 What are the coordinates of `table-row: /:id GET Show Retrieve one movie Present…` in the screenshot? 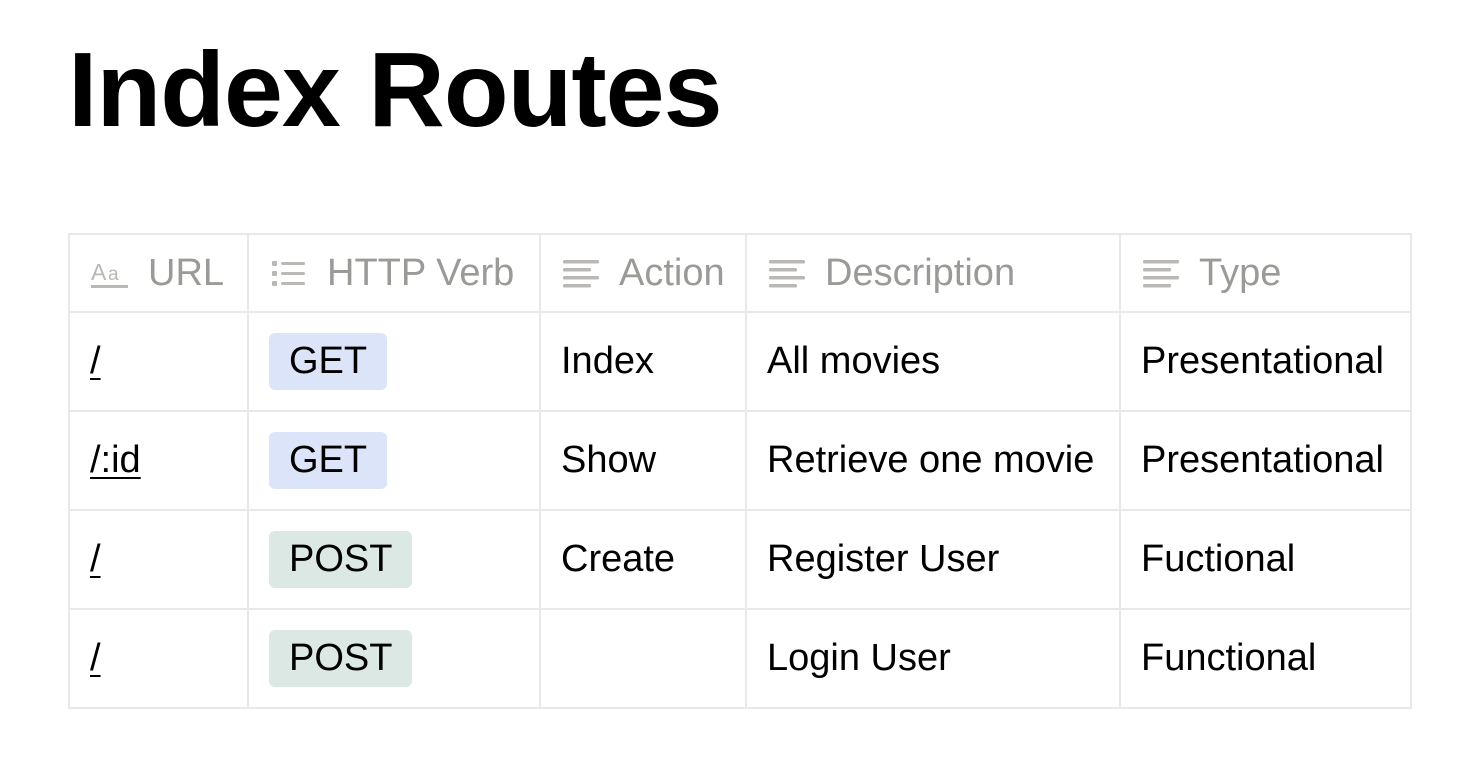 It's located at (740, 460).